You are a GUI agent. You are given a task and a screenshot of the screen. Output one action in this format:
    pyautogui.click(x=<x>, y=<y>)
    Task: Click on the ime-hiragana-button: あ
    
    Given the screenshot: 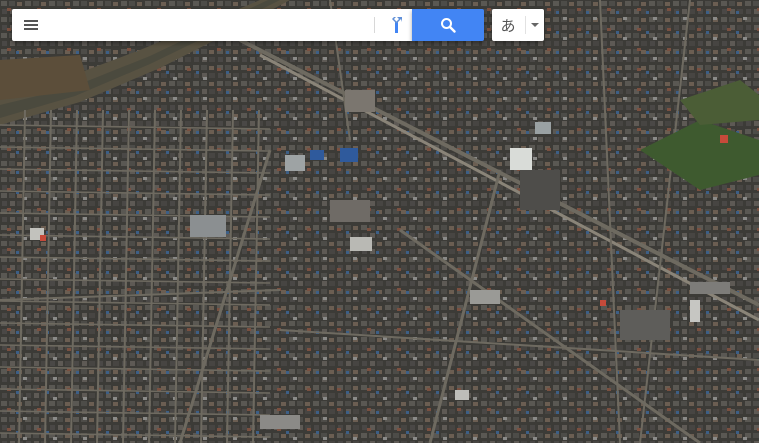 What is the action you would take?
    pyautogui.click(x=508, y=25)
    